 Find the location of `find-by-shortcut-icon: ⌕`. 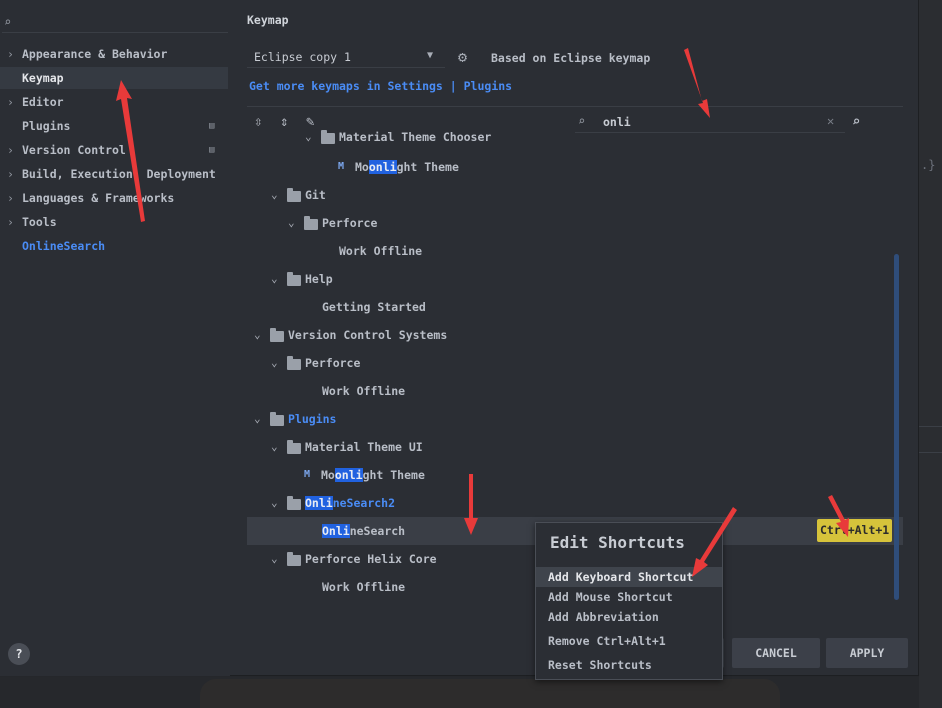

find-by-shortcut-icon: ⌕ is located at coordinates (856, 122).